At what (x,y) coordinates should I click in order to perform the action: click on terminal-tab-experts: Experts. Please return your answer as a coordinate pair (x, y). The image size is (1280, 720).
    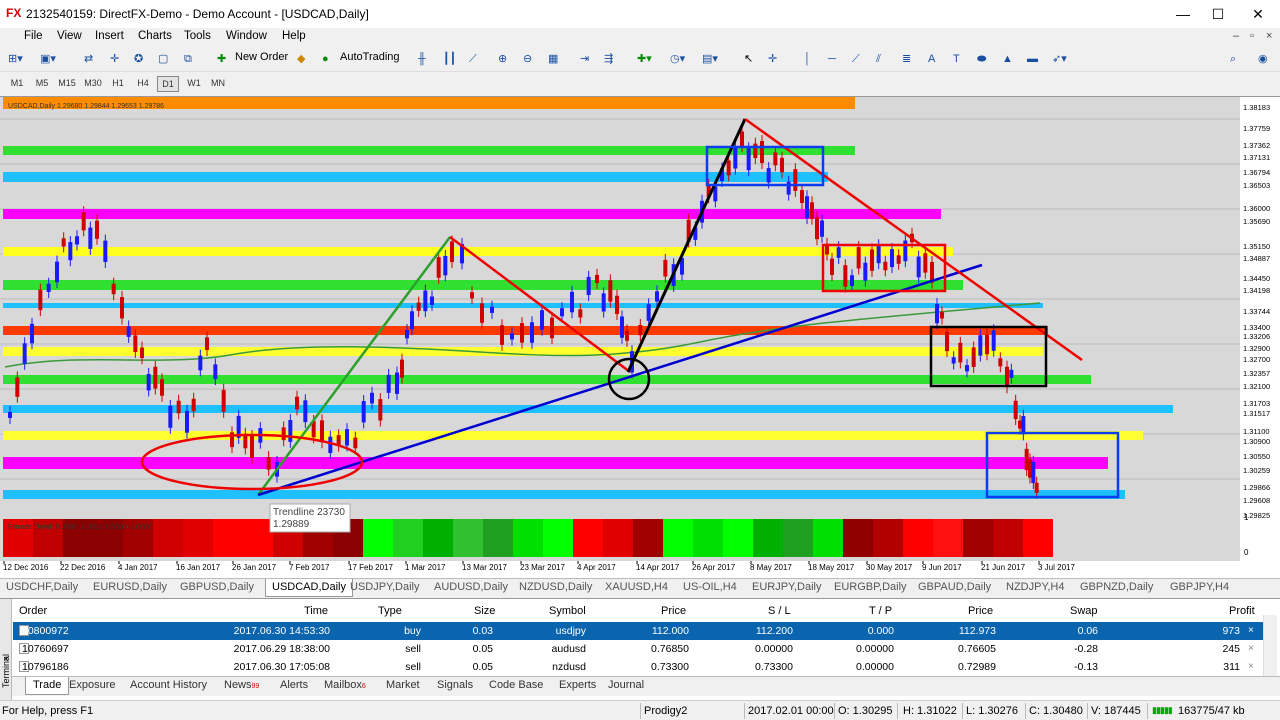
    Looking at the image, I should click on (577, 685).